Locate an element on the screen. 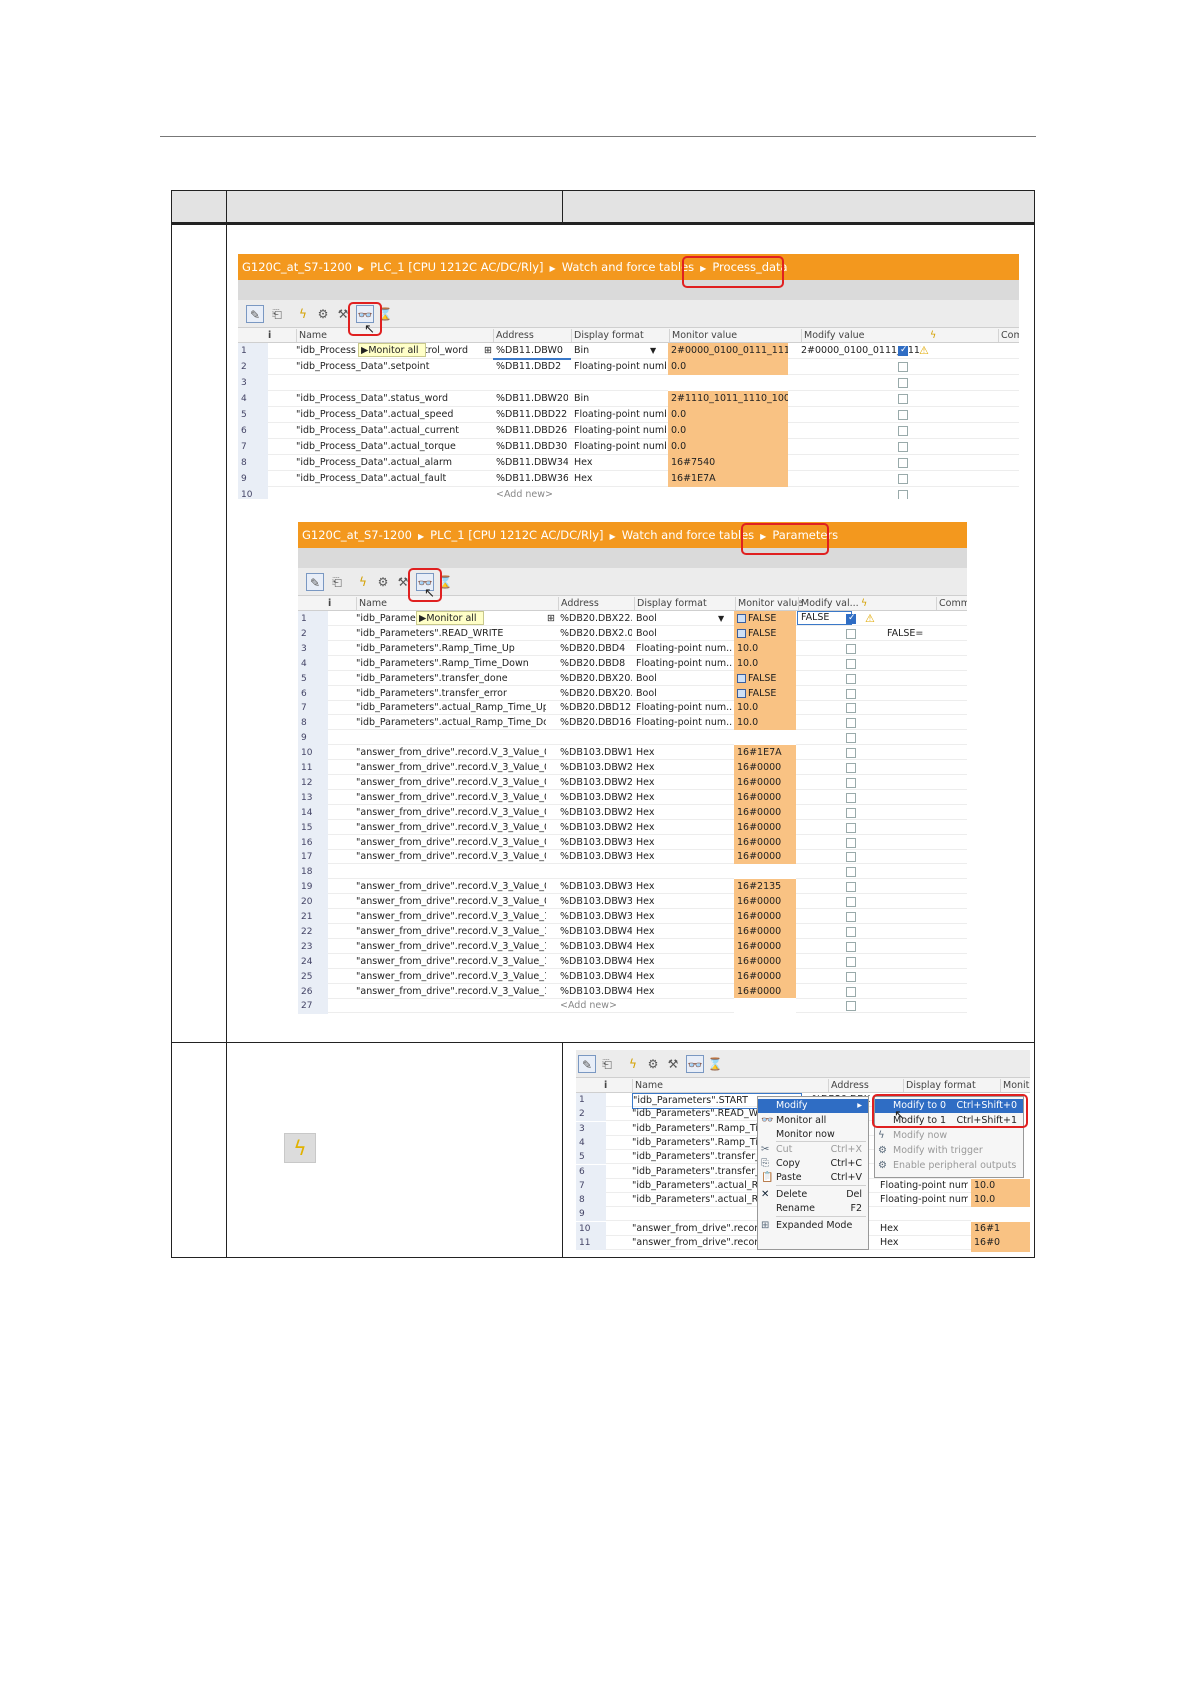  address-cell: %DB103.DBW30 is located at coordinates (596, 843).